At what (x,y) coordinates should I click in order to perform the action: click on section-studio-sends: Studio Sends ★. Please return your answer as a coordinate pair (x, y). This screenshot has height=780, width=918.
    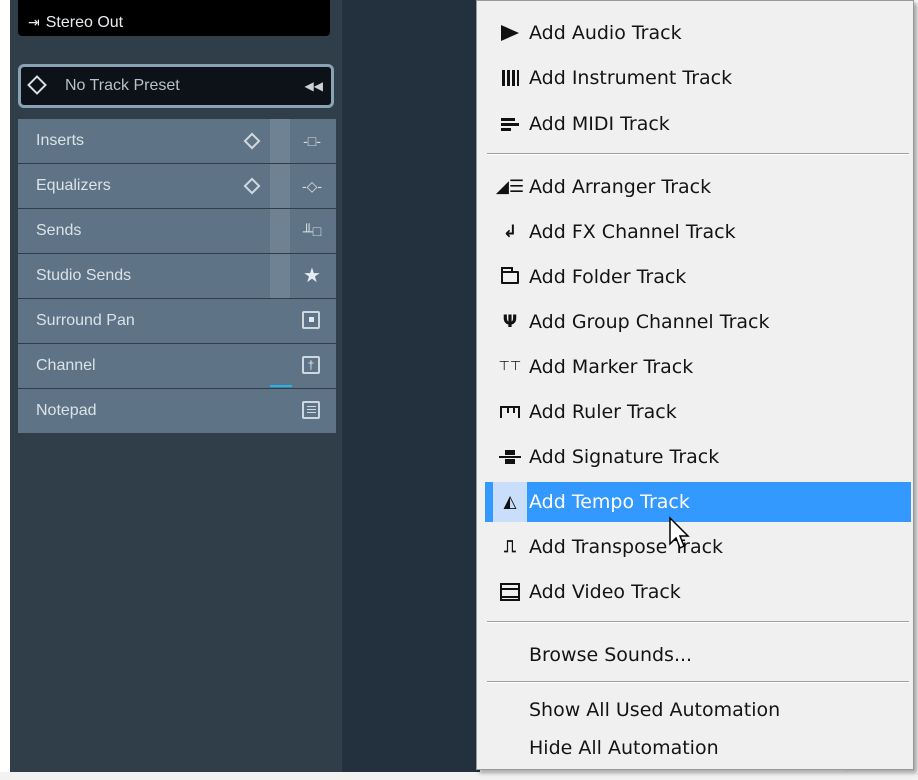
    Looking at the image, I should click on (177, 276).